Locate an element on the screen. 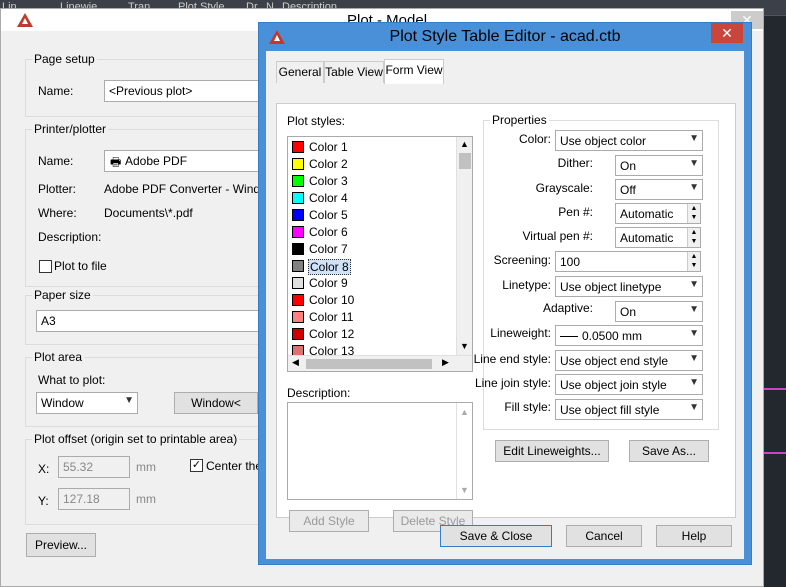 The width and height of the screenshot is (786, 587). x-label: X: is located at coordinates (44, 469).